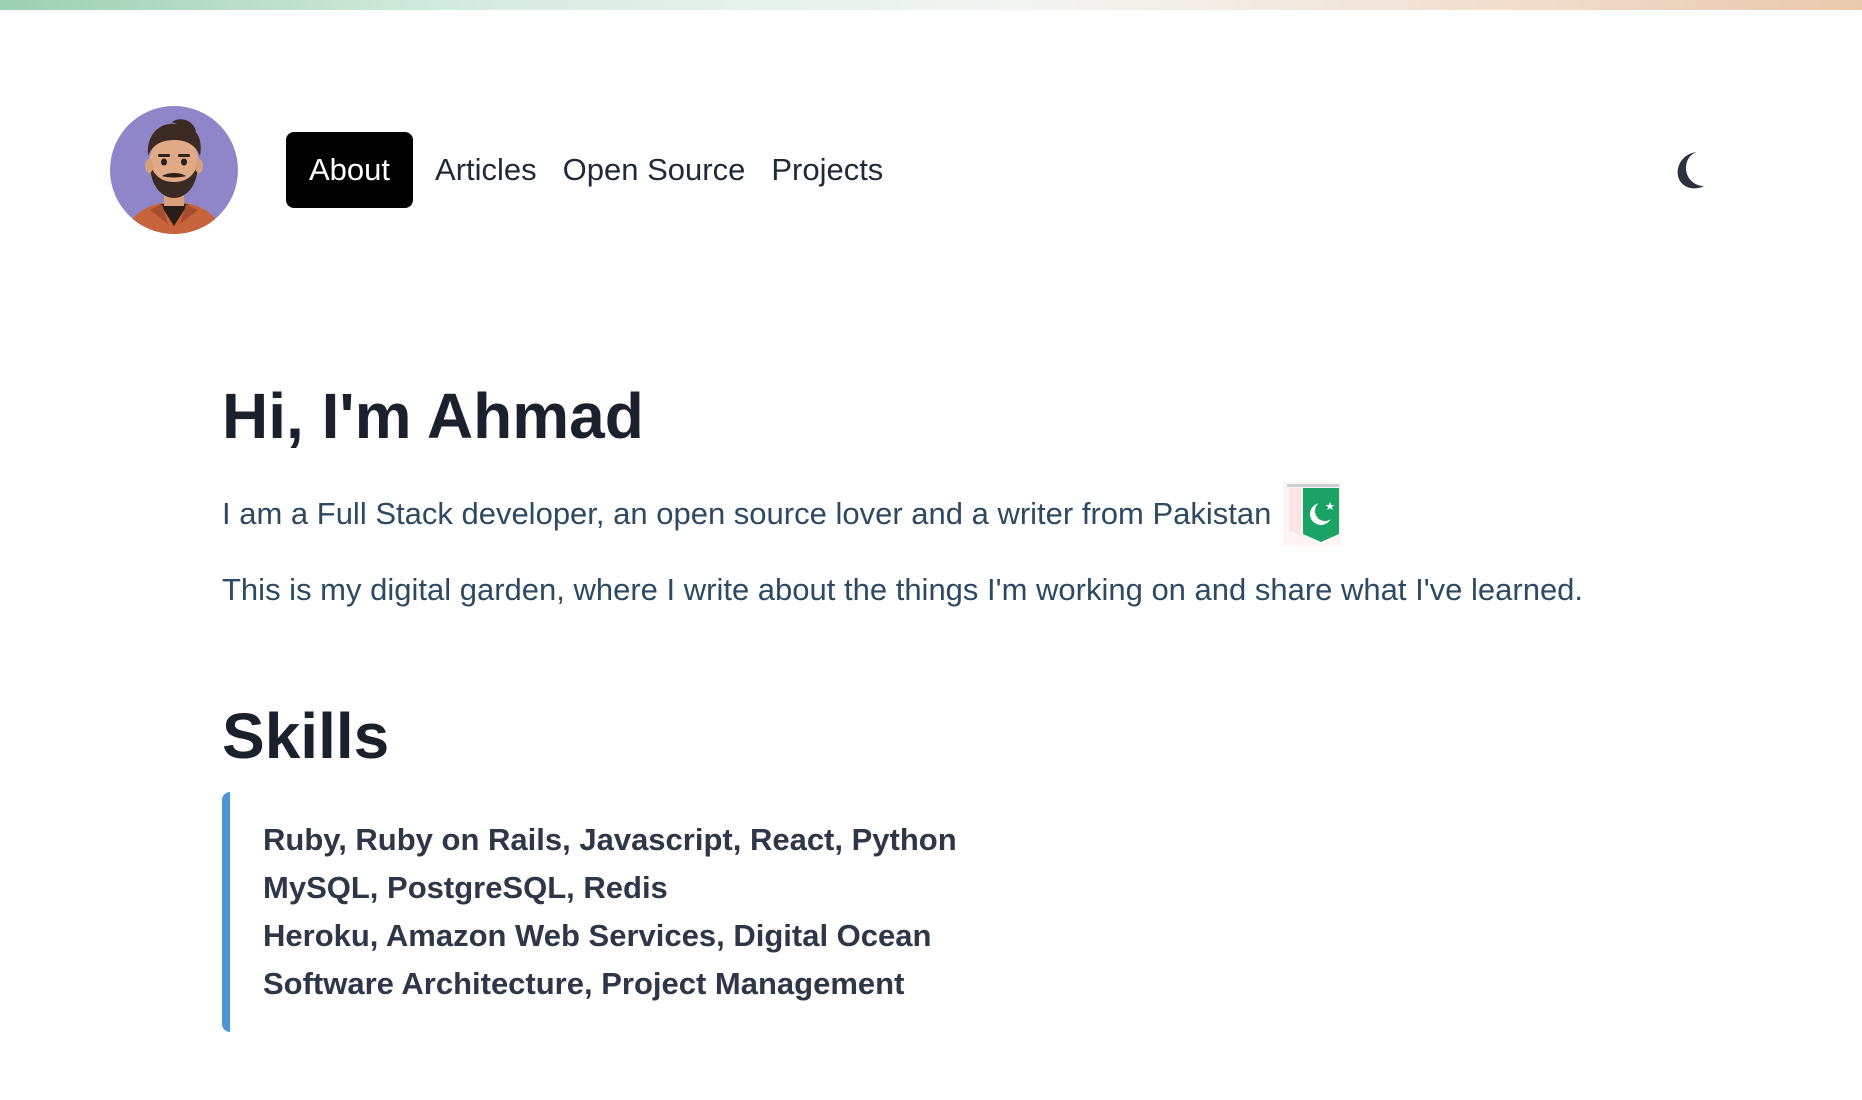 This screenshot has width=1862, height=1100. What do you see at coordinates (174, 176) in the screenshot?
I see `avatar-illustration` at bounding box center [174, 176].